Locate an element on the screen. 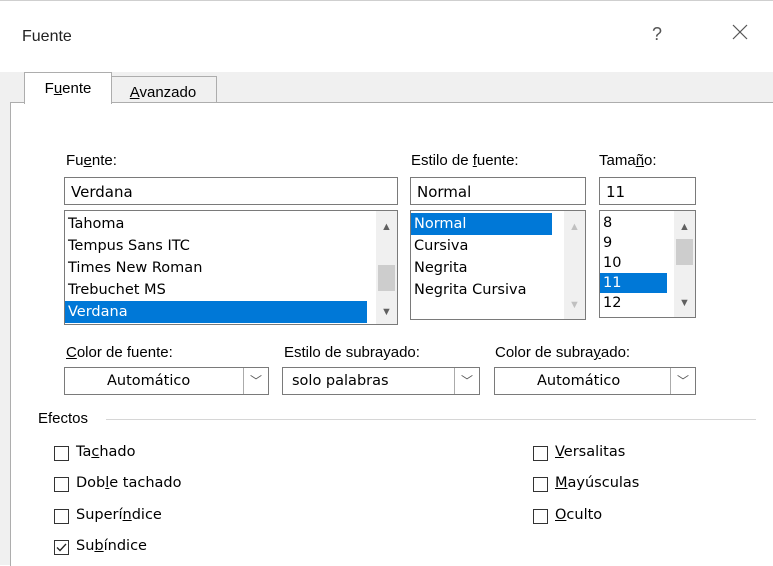 This screenshot has width=773, height=566. underline-color-select: Automático ﹀ is located at coordinates (595, 381).